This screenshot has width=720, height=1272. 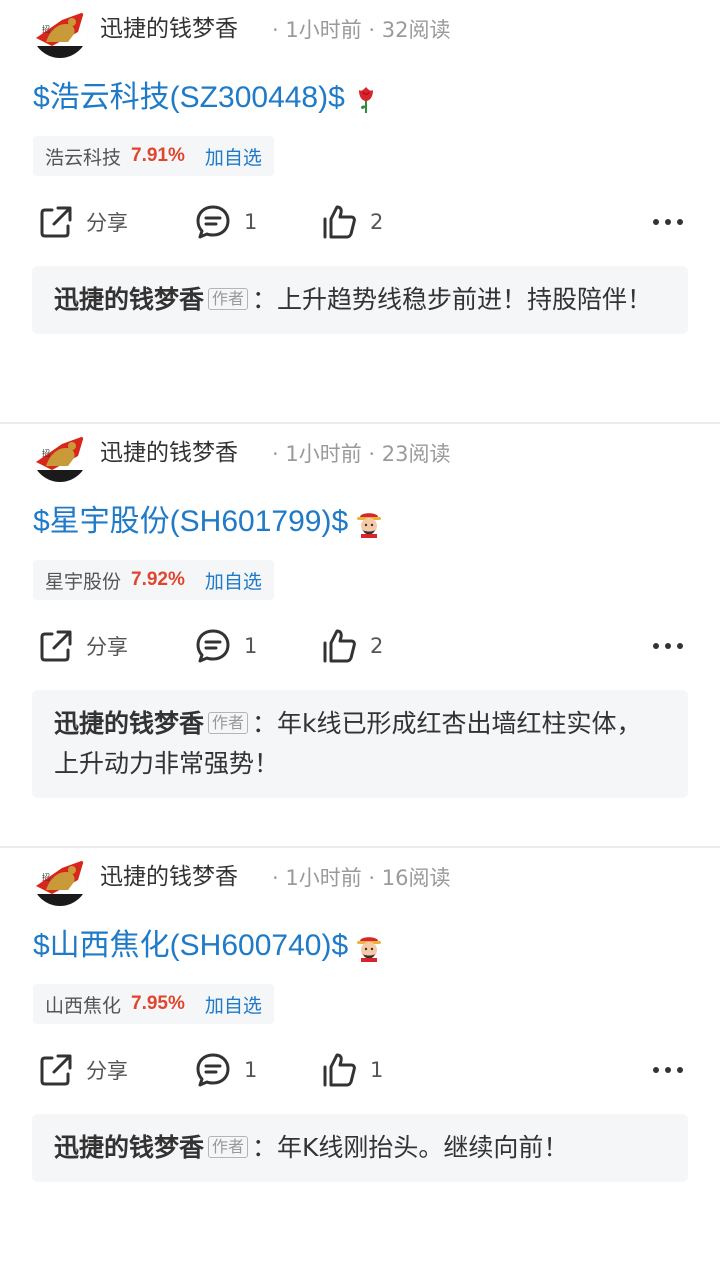 What do you see at coordinates (360, 744) in the screenshot?
I see `author-comment: 迅捷的钱梦香 作者 ：年k线已形成红杏出墙红柱实体，上升动力非常强势！` at bounding box center [360, 744].